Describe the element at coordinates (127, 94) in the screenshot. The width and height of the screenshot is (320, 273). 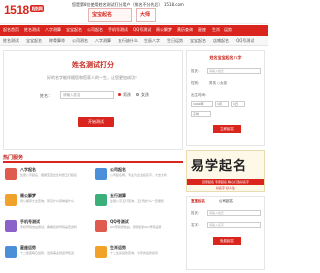
I see `gender-male-label: 男孩` at that location.